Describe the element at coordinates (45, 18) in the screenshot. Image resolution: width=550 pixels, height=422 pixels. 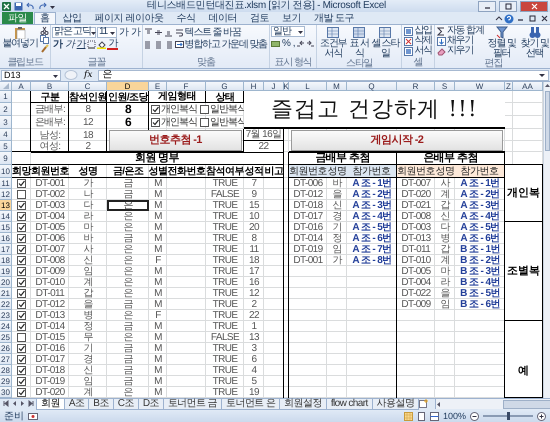
I see `ribbon-tab: 홈` at that location.